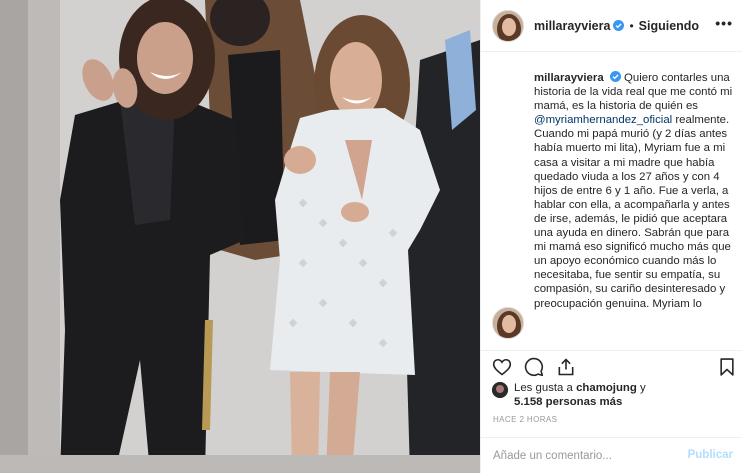 Image resolution: width=742 pixels, height=473 pixels. I want to click on post-timestamp: HACE 2 HORAS, so click(525, 419).